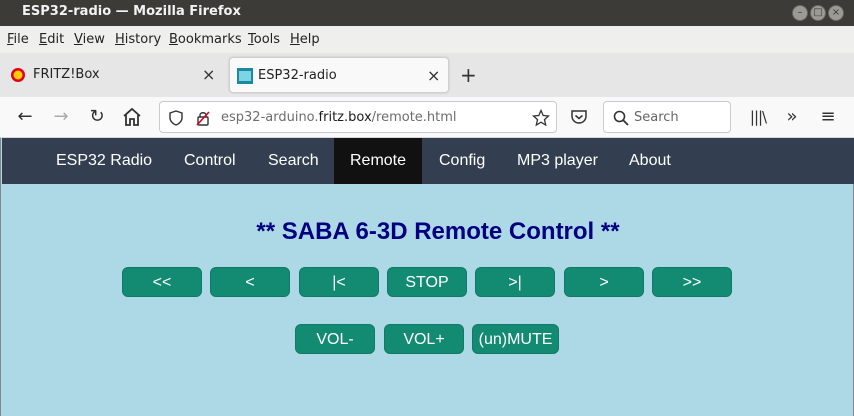  Describe the element at coordinates (427, 282) in the screenshot. I see `stop-button: STOP` at that location.